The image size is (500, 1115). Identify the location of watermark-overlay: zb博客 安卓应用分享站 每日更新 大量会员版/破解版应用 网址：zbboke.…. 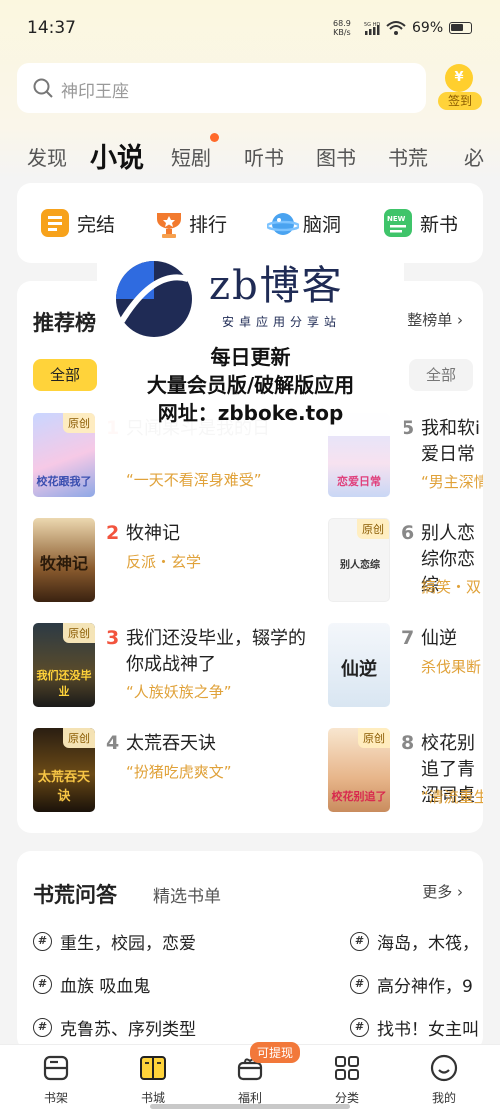
(250, 344).